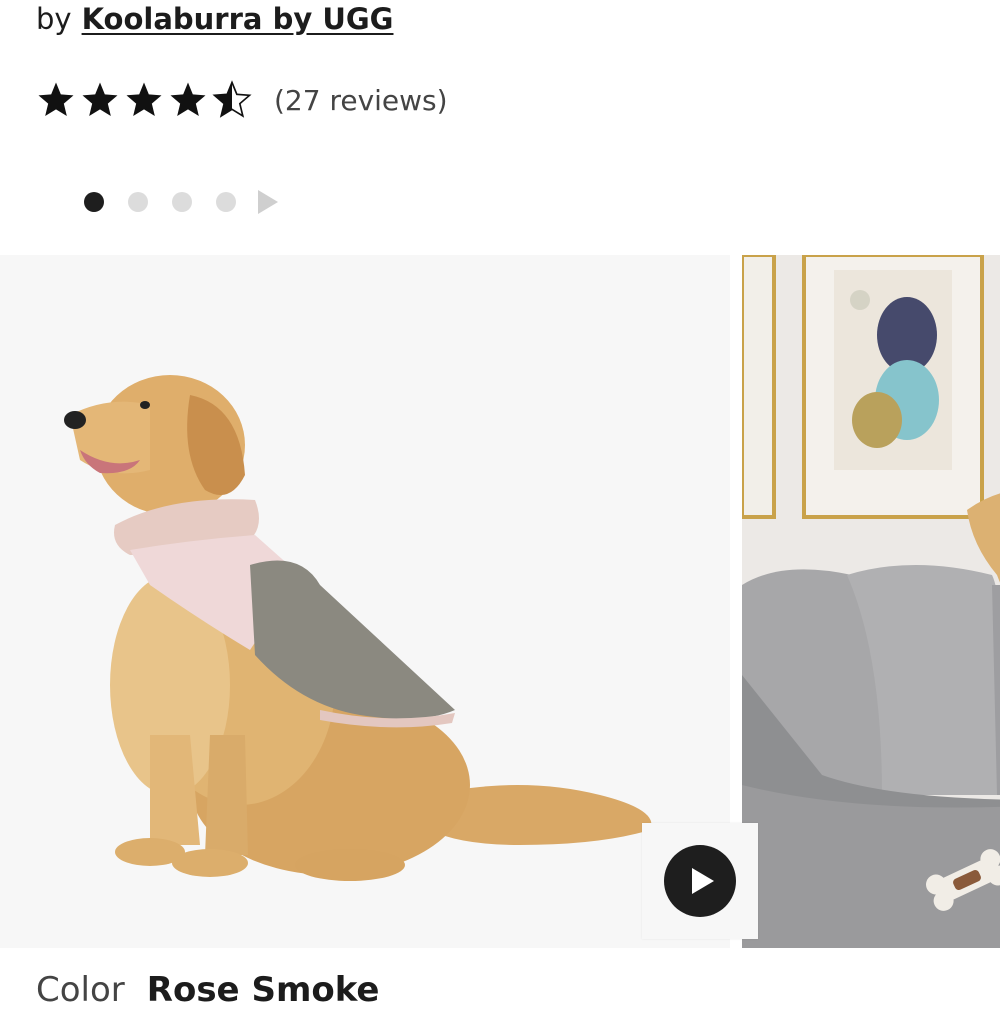 The width and height of the screenshot is (1000, 1012). What do you see at coordinates (54, 19) in the screenshot?
I see `by-prefix: by` at bounding box center [54, 19].